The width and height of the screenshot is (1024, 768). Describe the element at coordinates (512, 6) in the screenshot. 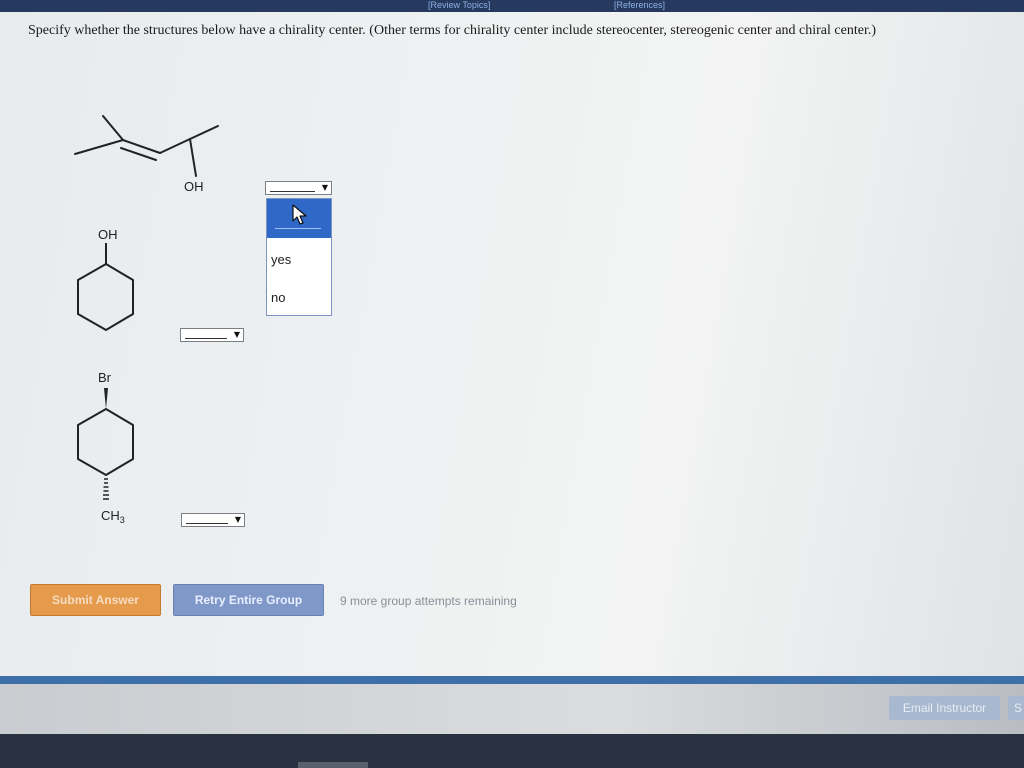

I see `top-bar: [Review Topics] [References]` at that location.